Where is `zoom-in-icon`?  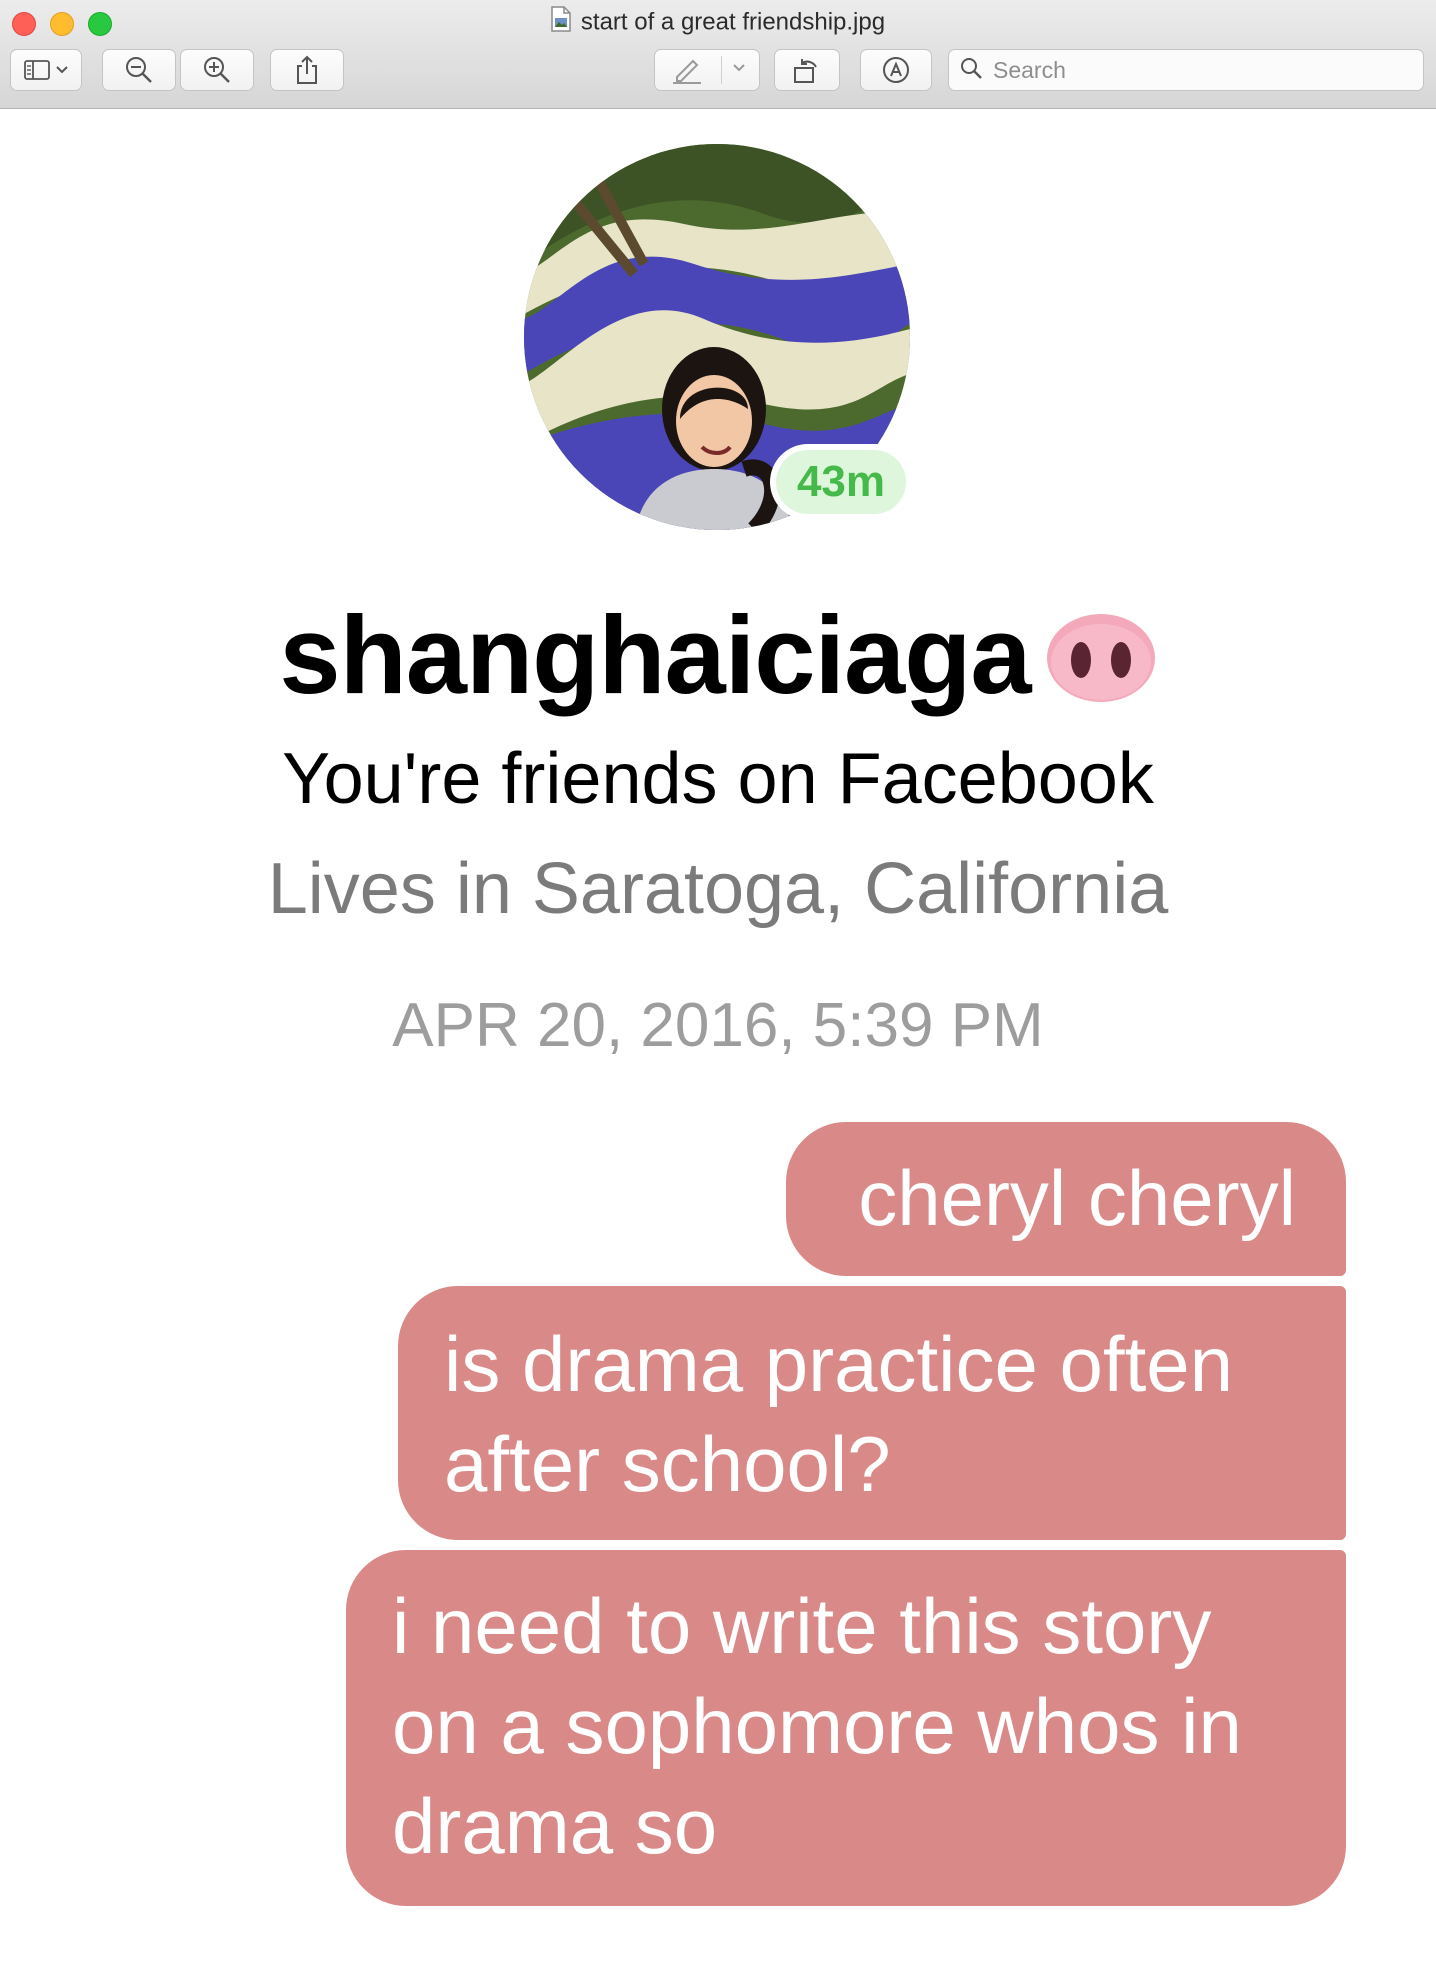
zoom-in-icon is located at coordinates (217, 70).